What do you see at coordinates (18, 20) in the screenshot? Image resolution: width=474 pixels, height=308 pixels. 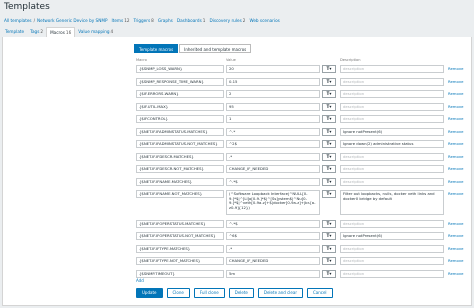 I see `all-templates-link: All templates` at bounding box center [18, 20].